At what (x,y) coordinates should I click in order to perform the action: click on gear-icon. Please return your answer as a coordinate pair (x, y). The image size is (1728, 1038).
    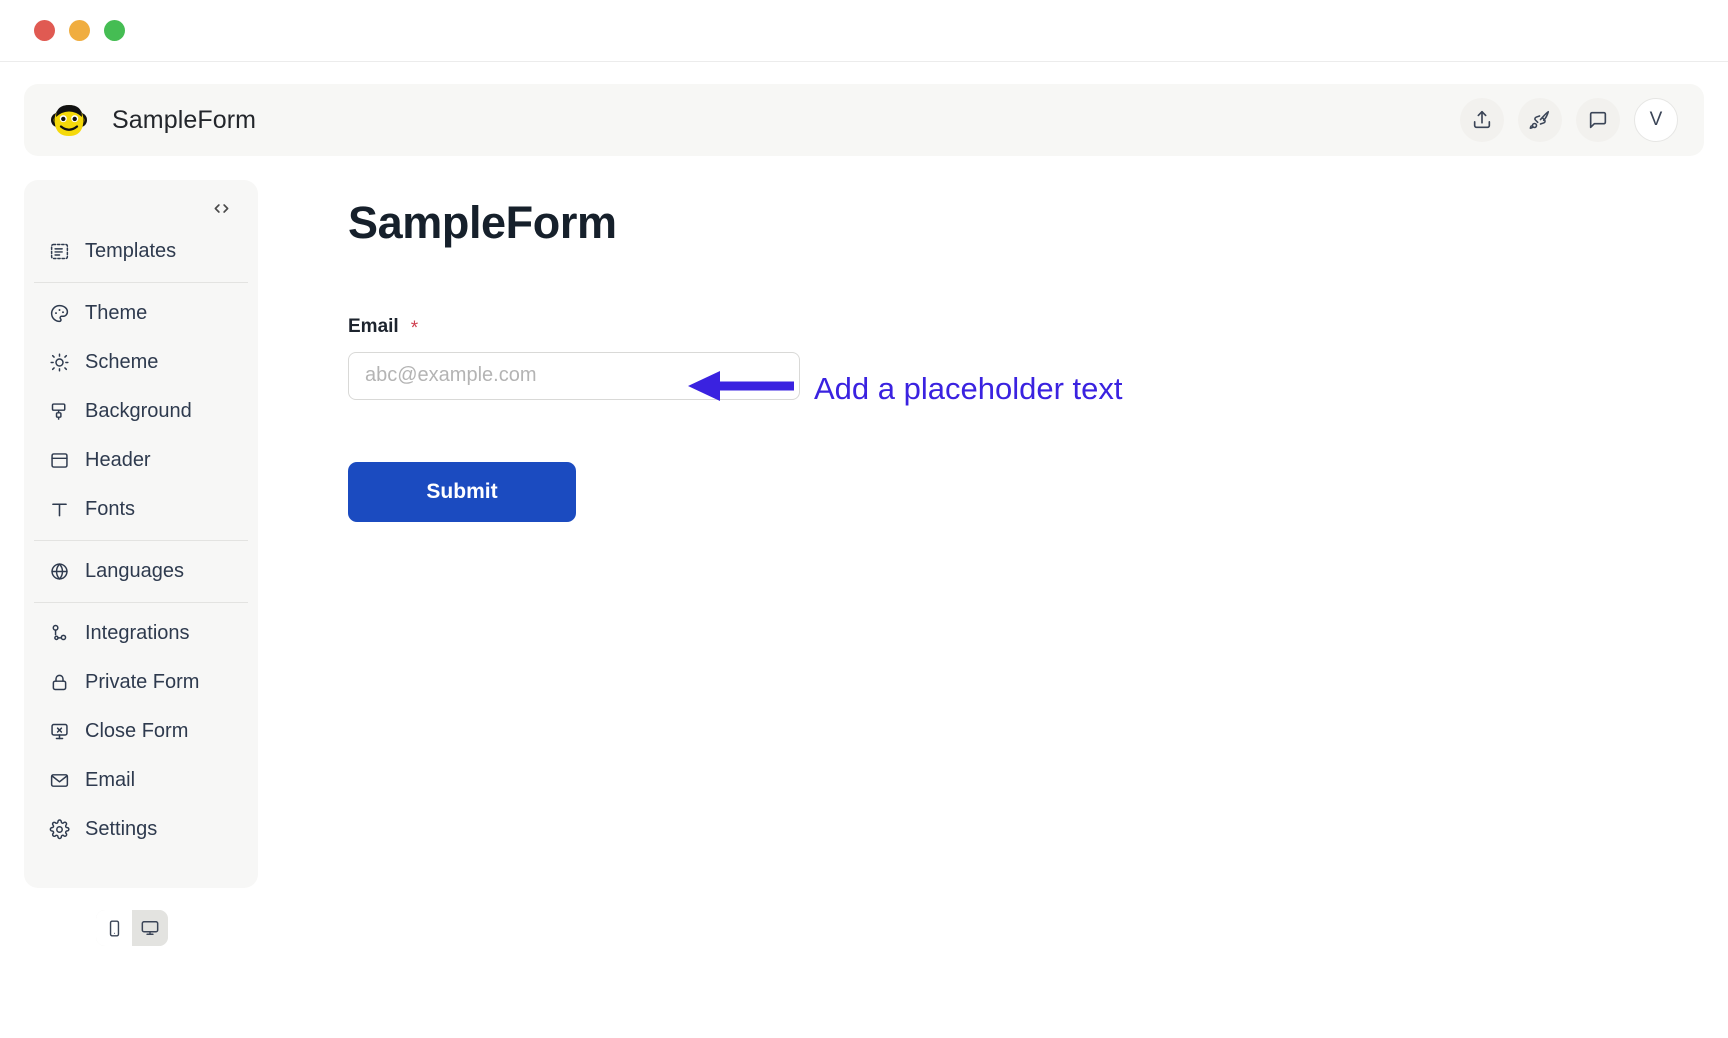
    Looking at the image, I should click on (59, 830).